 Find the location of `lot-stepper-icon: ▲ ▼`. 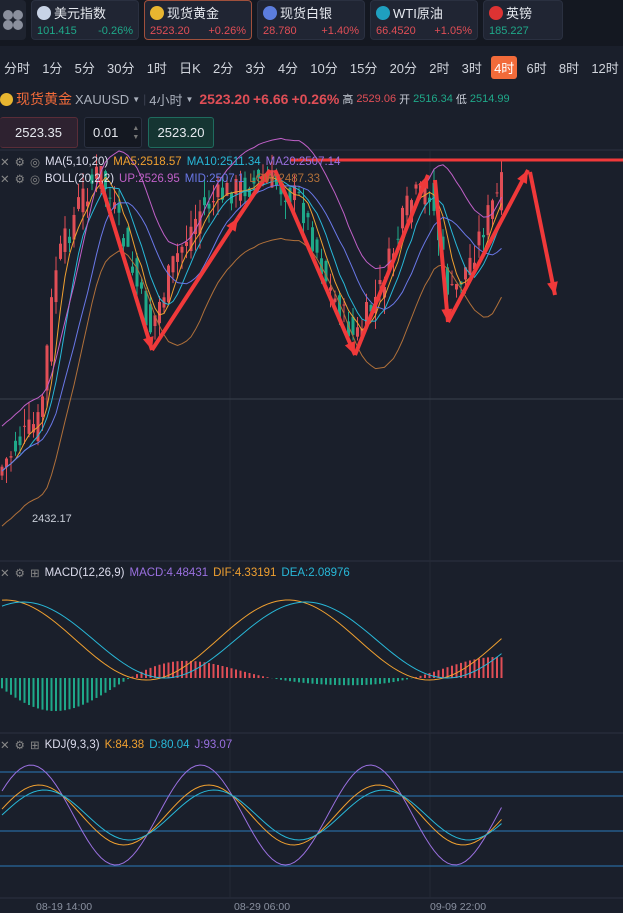

lot-stepper-icon: ▲ ▼ is located at coordinates (135, 133).